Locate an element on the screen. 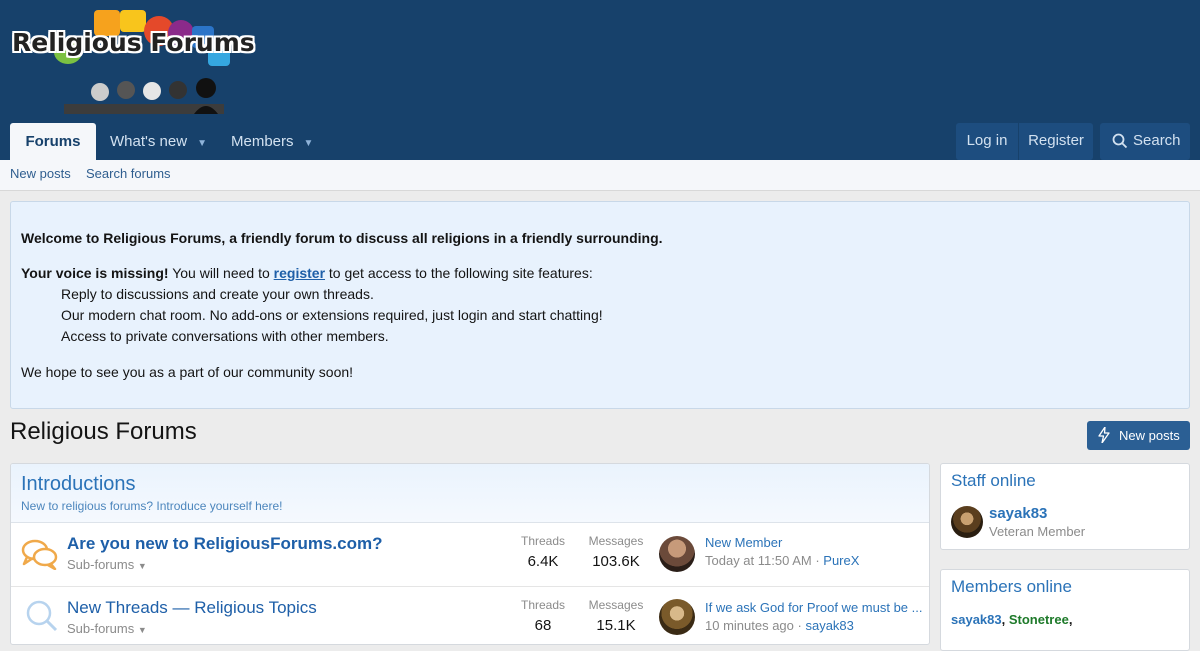 The width and height of the screenshot is (1200, 651). login-button: Log in is located at coordinates (987, 141).